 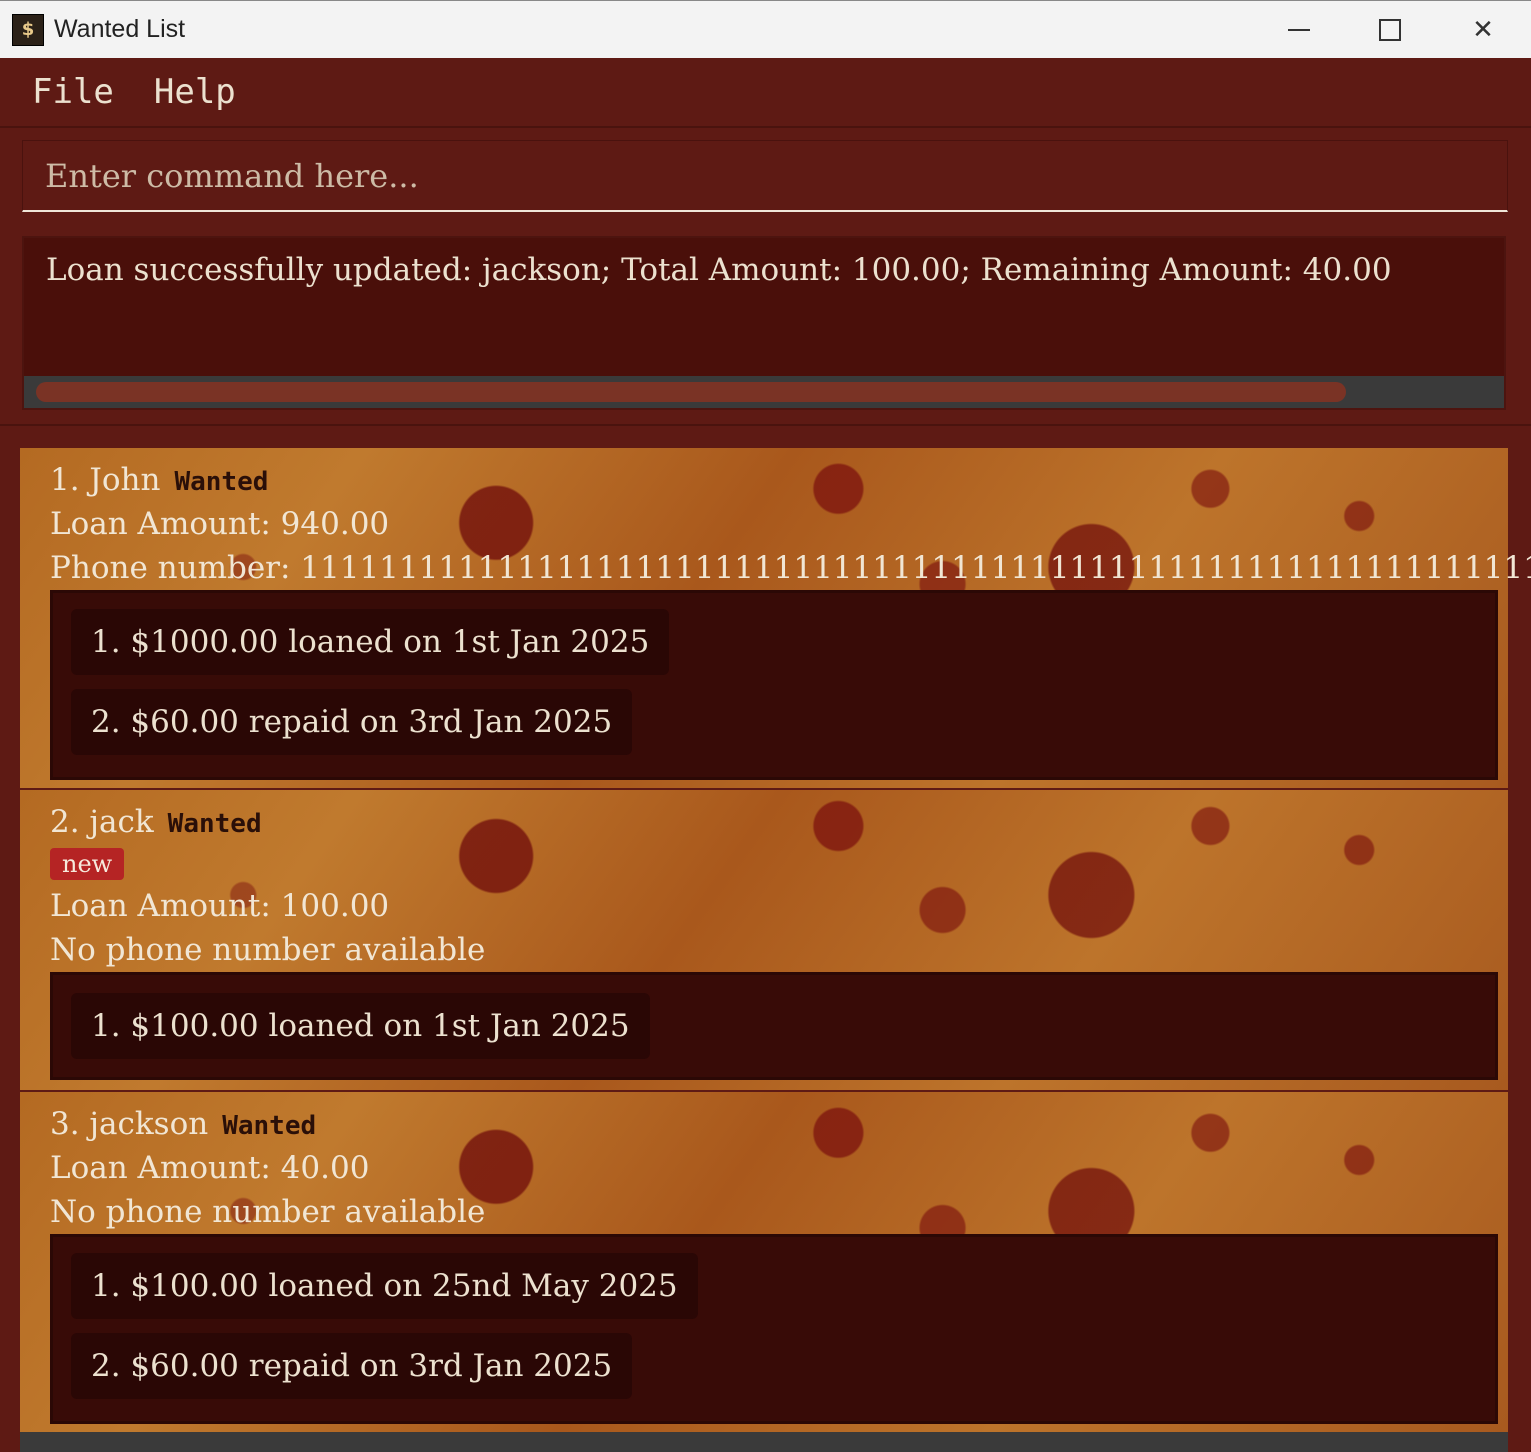 I want to click on person-name: 3. jackson, so click(x=129, y=1124).